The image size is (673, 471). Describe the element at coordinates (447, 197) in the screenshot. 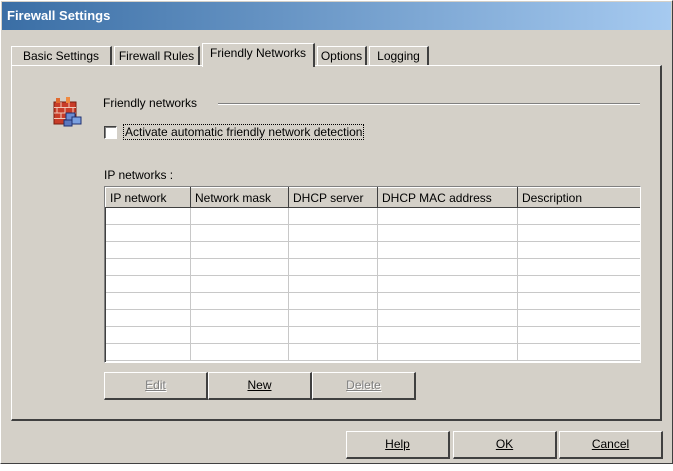

I see `column-header-dhcp-mac-address: DHCP MAC address` at that location.